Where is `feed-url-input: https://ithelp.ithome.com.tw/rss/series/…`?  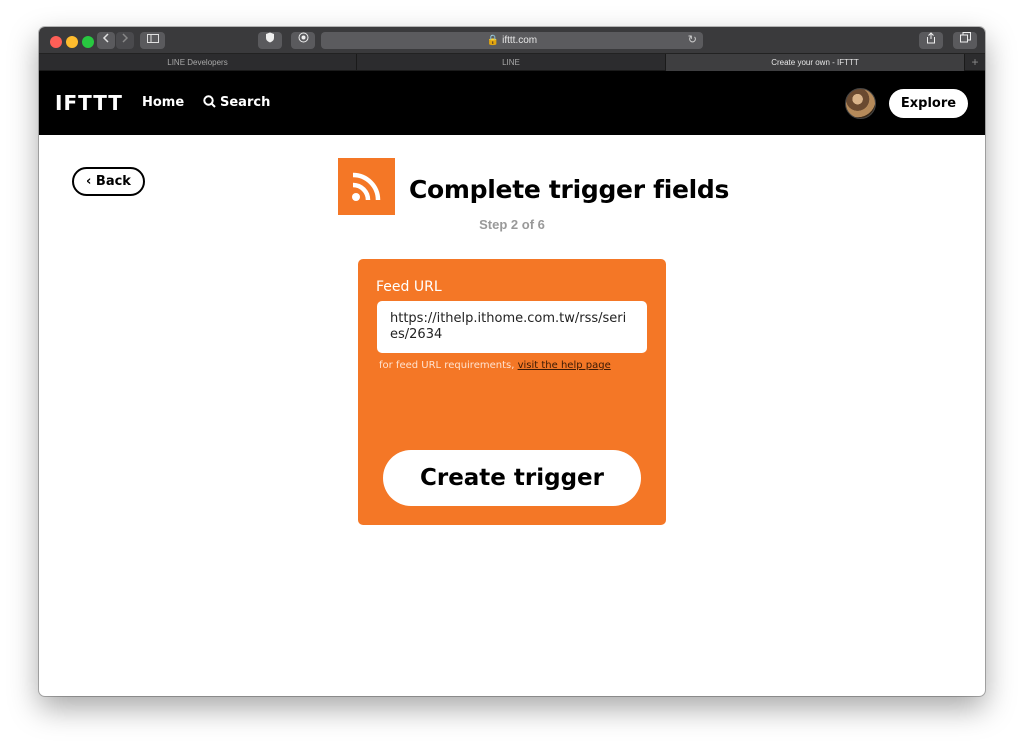
feed-url-input: https://ithelp.ithome.com.tw/rss/series/… is located at coordinates (512, 327).